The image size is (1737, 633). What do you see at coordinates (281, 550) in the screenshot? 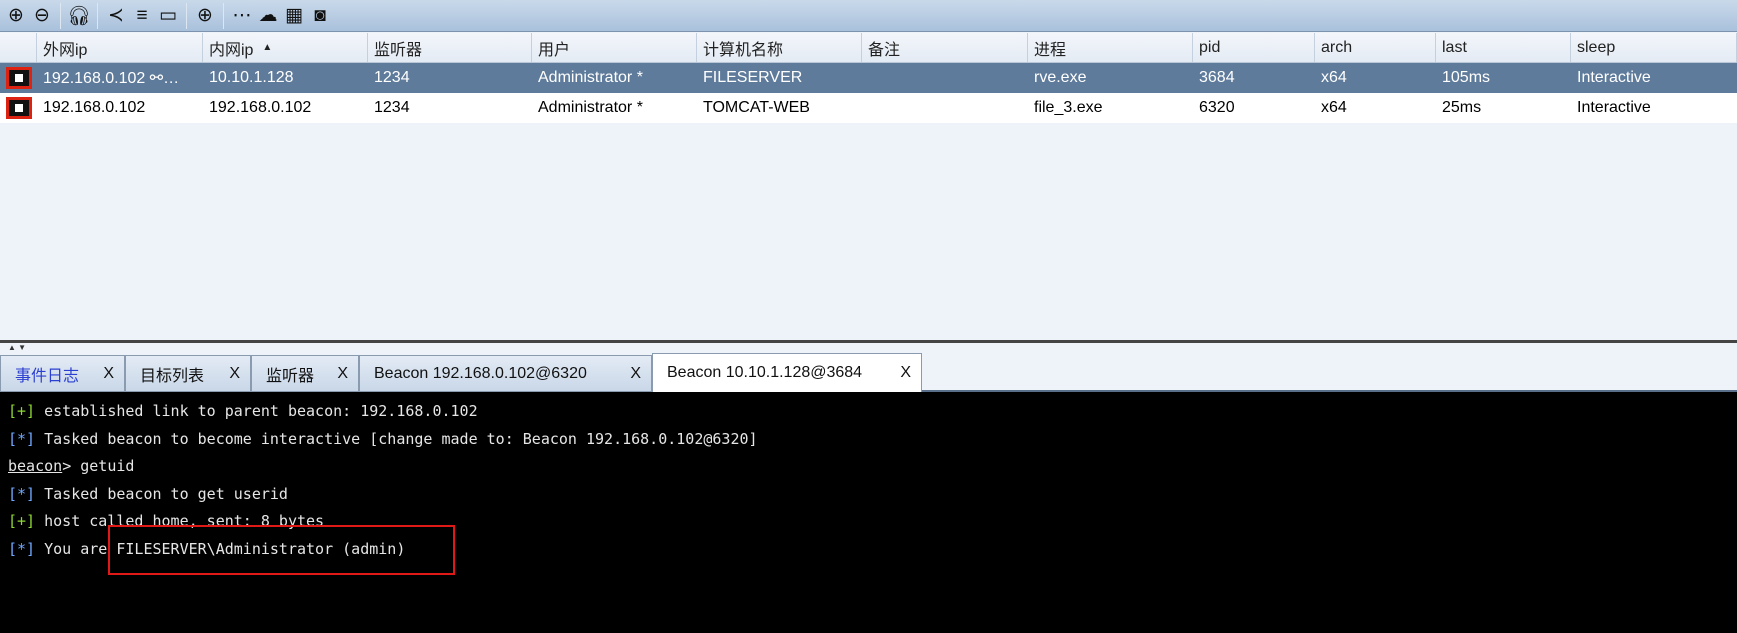
I see `highlight-box` at bounding box center [281, 550].